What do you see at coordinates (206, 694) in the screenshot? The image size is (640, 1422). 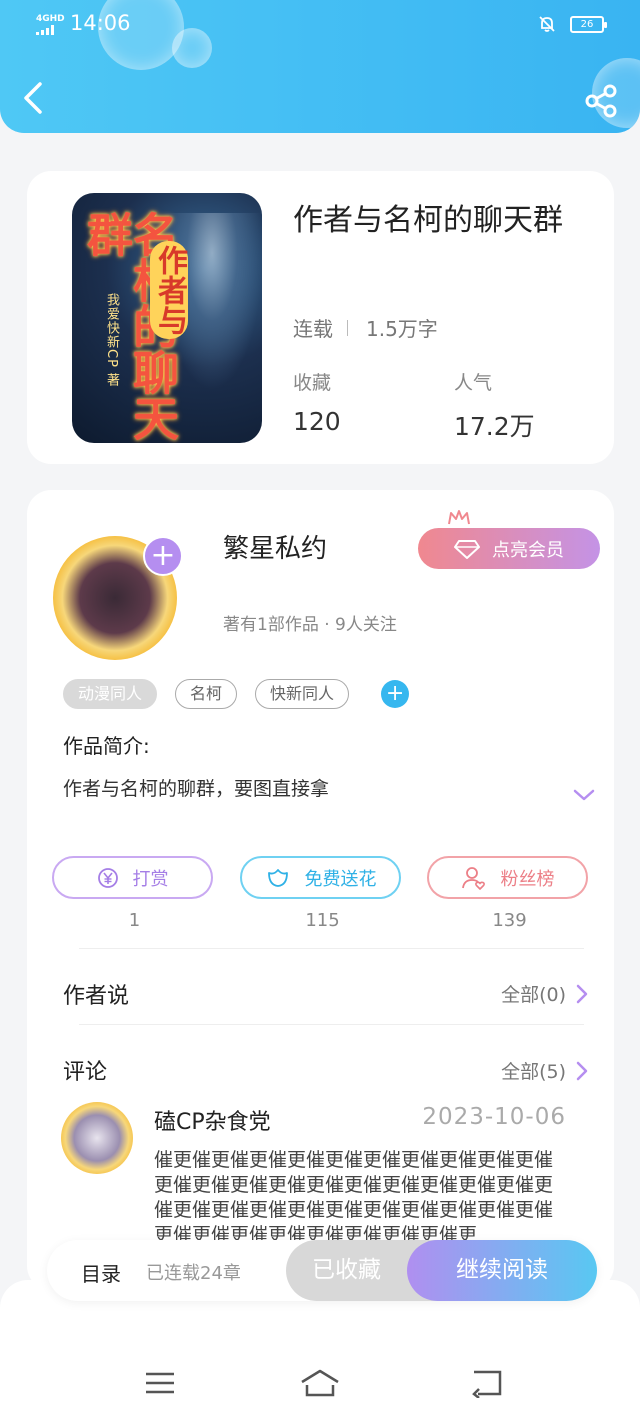 I see `tag: 名柯` at bounding box center [206, 694].